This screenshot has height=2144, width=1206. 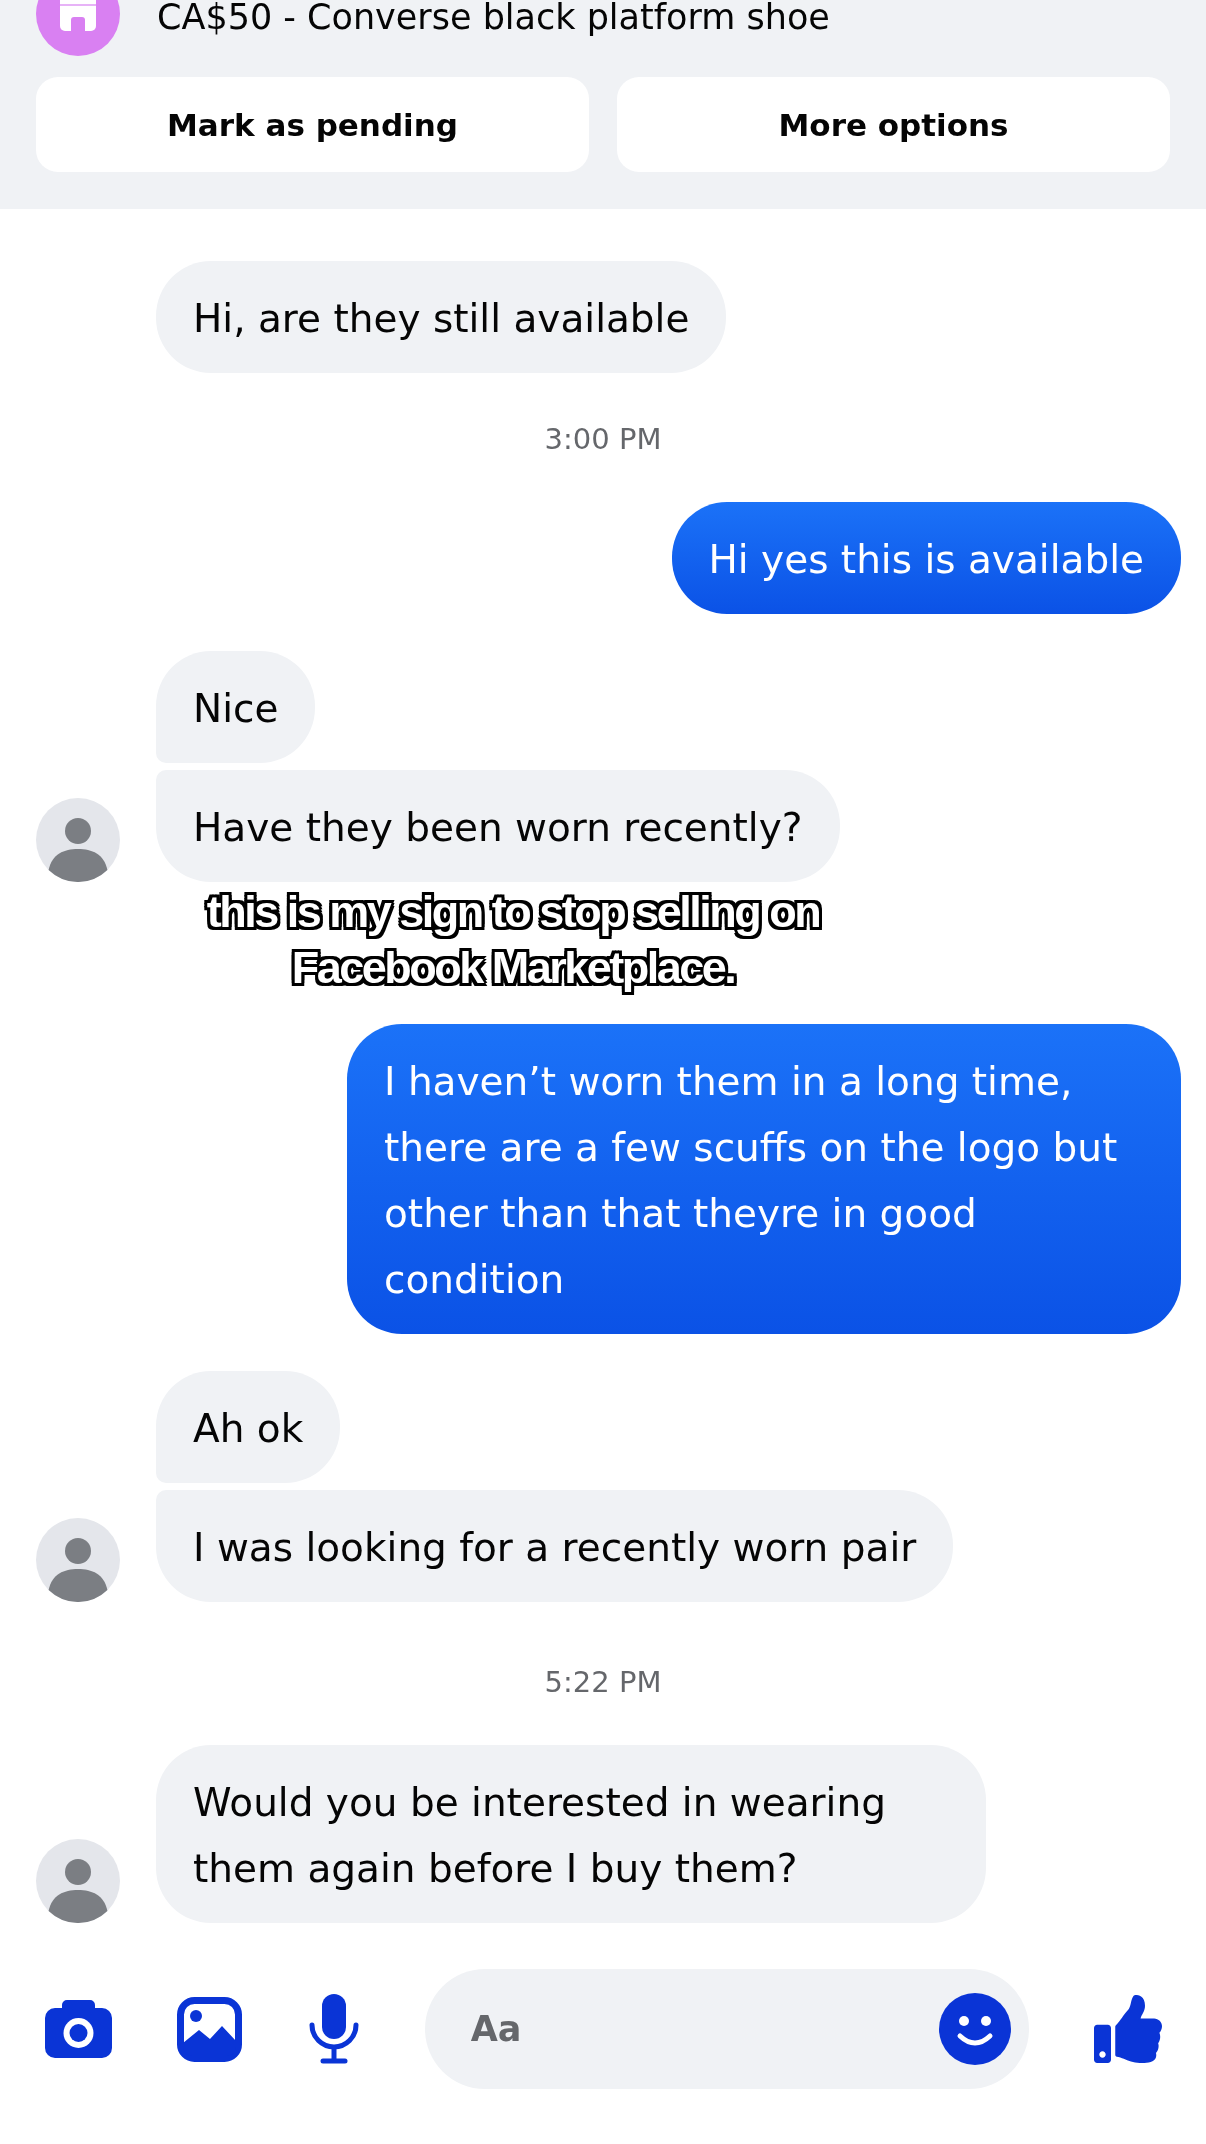 What do you see at coordinates (236, 707) in the screenshot?
I see `message-bubble: Nice` at bounding box center [236, 707].